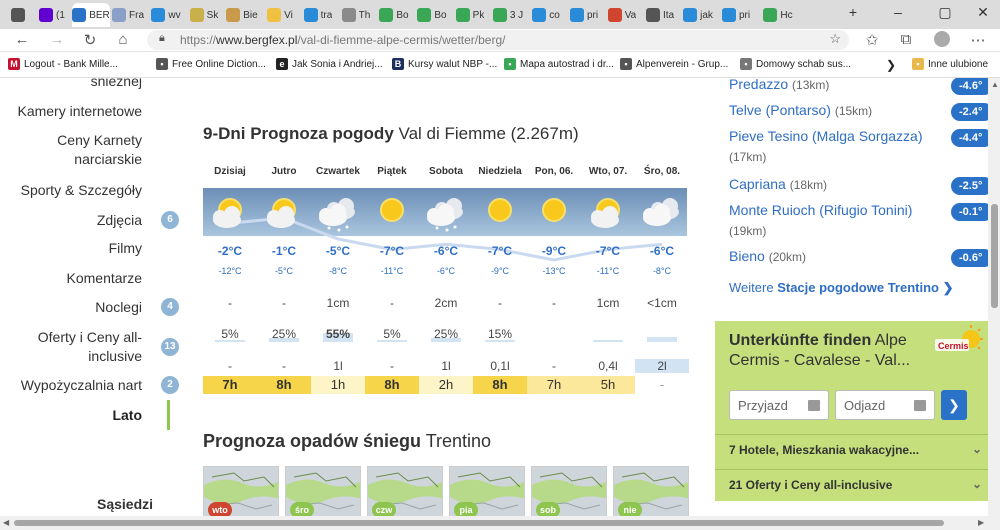 This screenshot has width=1000, height=530. Describe the element at coordinates (995, 84) in the screenshot. I see `scroll-up-icon: ▲` at that location.